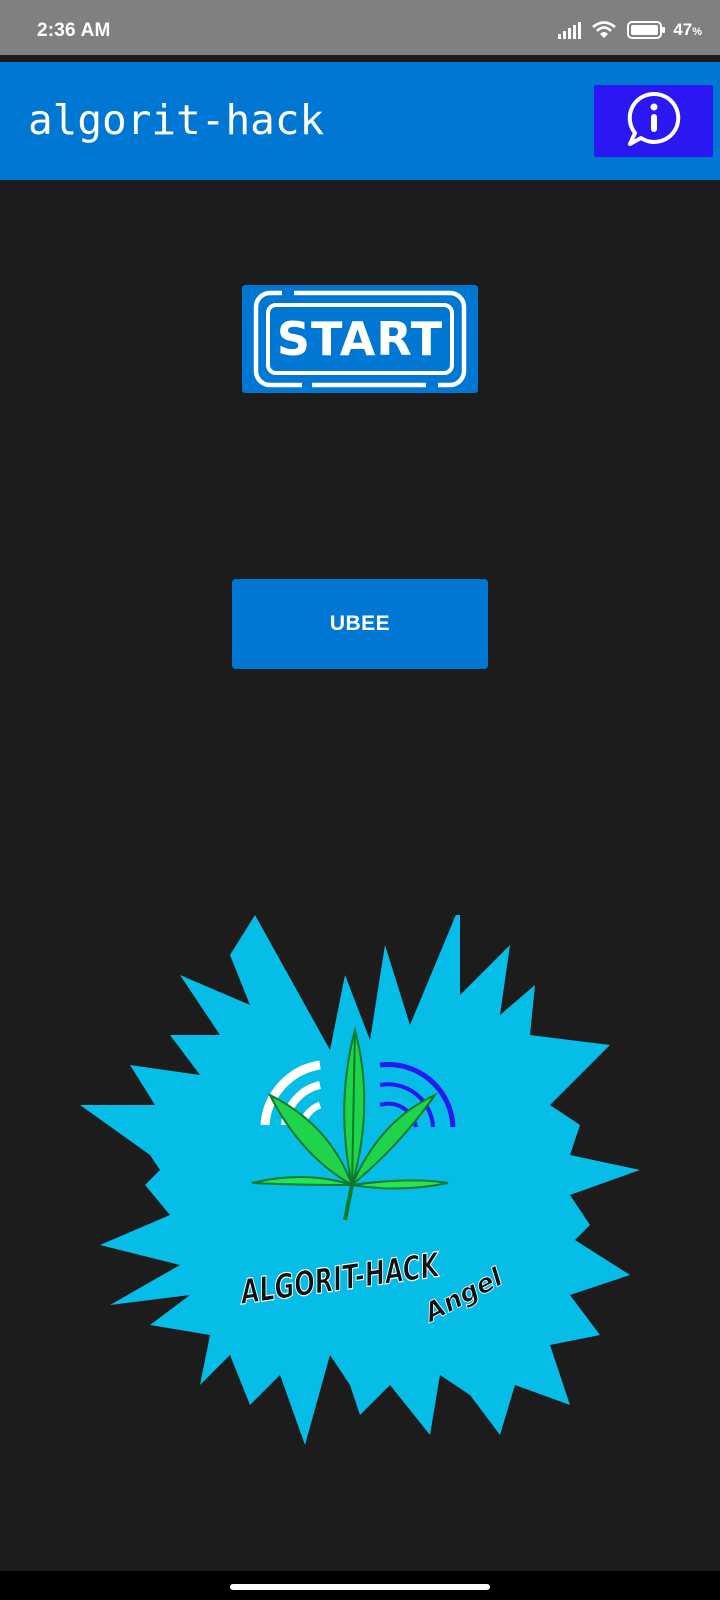  What do you see at coordinates (647, 30) in the screenshot?
I see `battery-icon` at bounding box center [647, 30].